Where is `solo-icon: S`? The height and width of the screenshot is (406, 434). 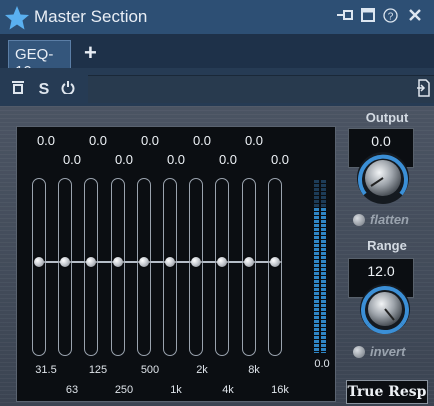 solo-icon: S is located at coordinates (44, 89).